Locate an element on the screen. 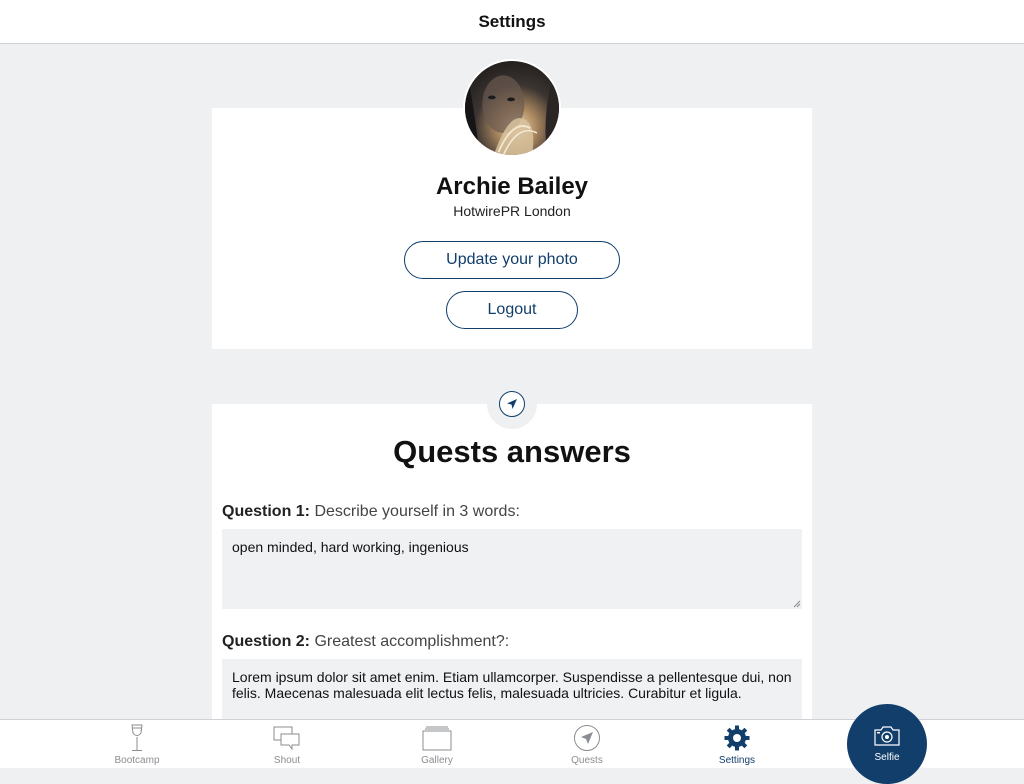  tab-shout: Shout is located at coordinates (287, 744).